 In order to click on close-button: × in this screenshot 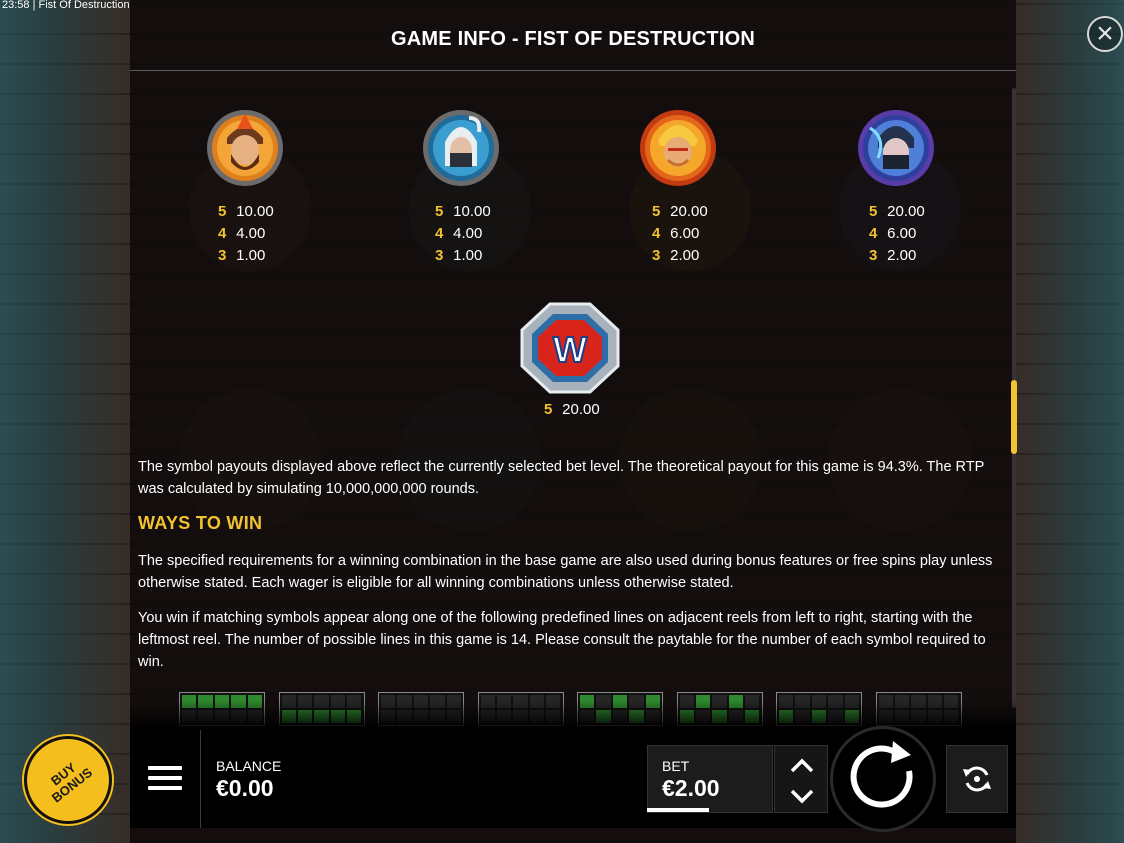, I will do `click(1105, 34)`.